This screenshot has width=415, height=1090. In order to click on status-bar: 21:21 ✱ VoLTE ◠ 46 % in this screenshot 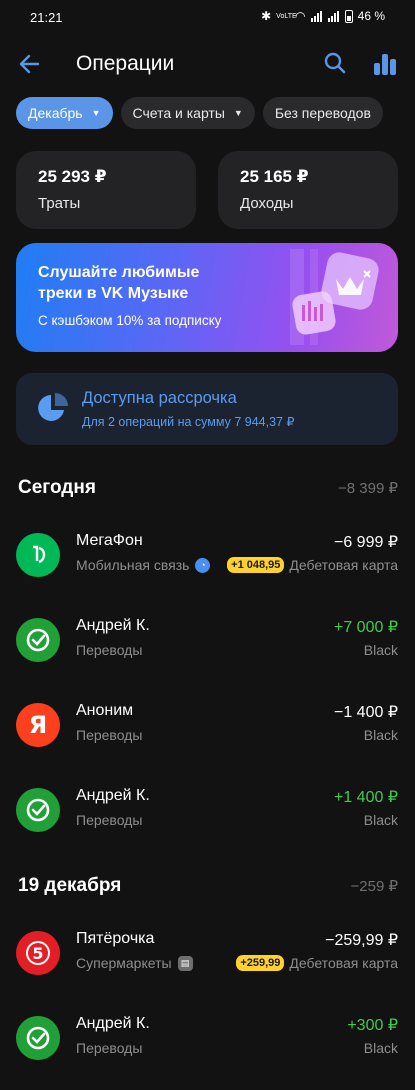, I will do `click(207, 18)`.